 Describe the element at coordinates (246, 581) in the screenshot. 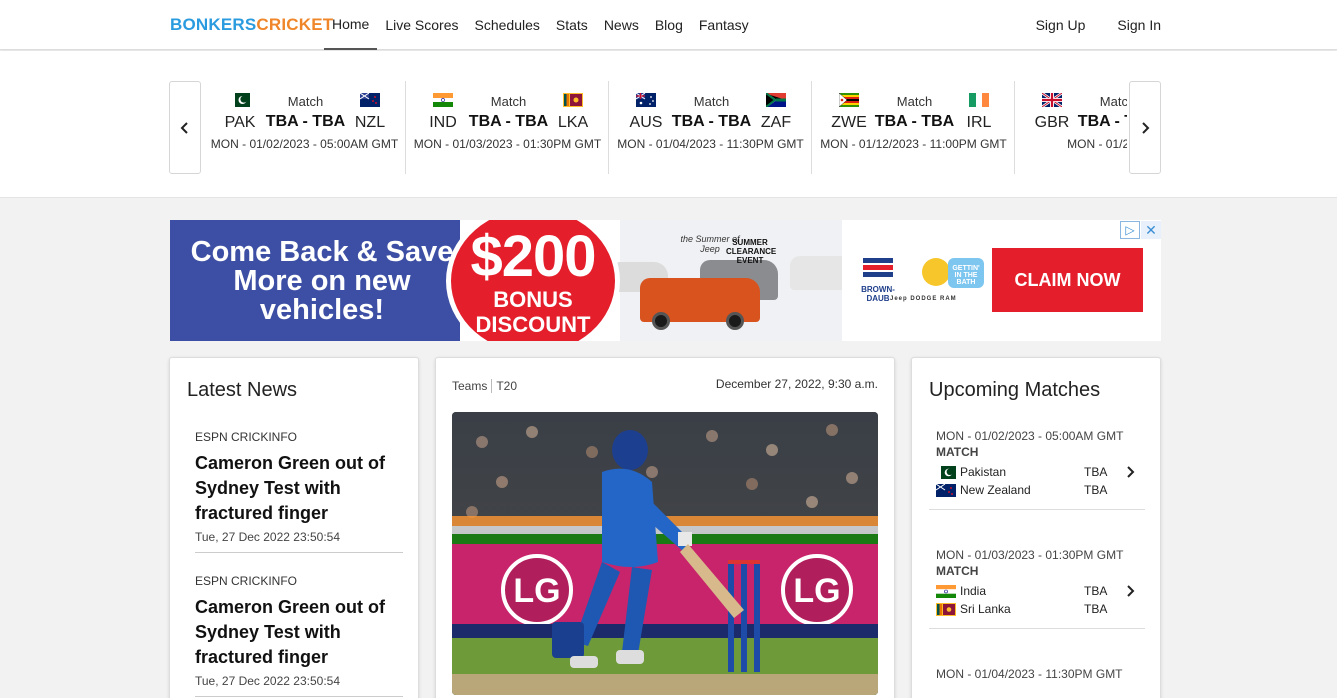

I see `news-source: ESPN CRICKINFO` at that location.